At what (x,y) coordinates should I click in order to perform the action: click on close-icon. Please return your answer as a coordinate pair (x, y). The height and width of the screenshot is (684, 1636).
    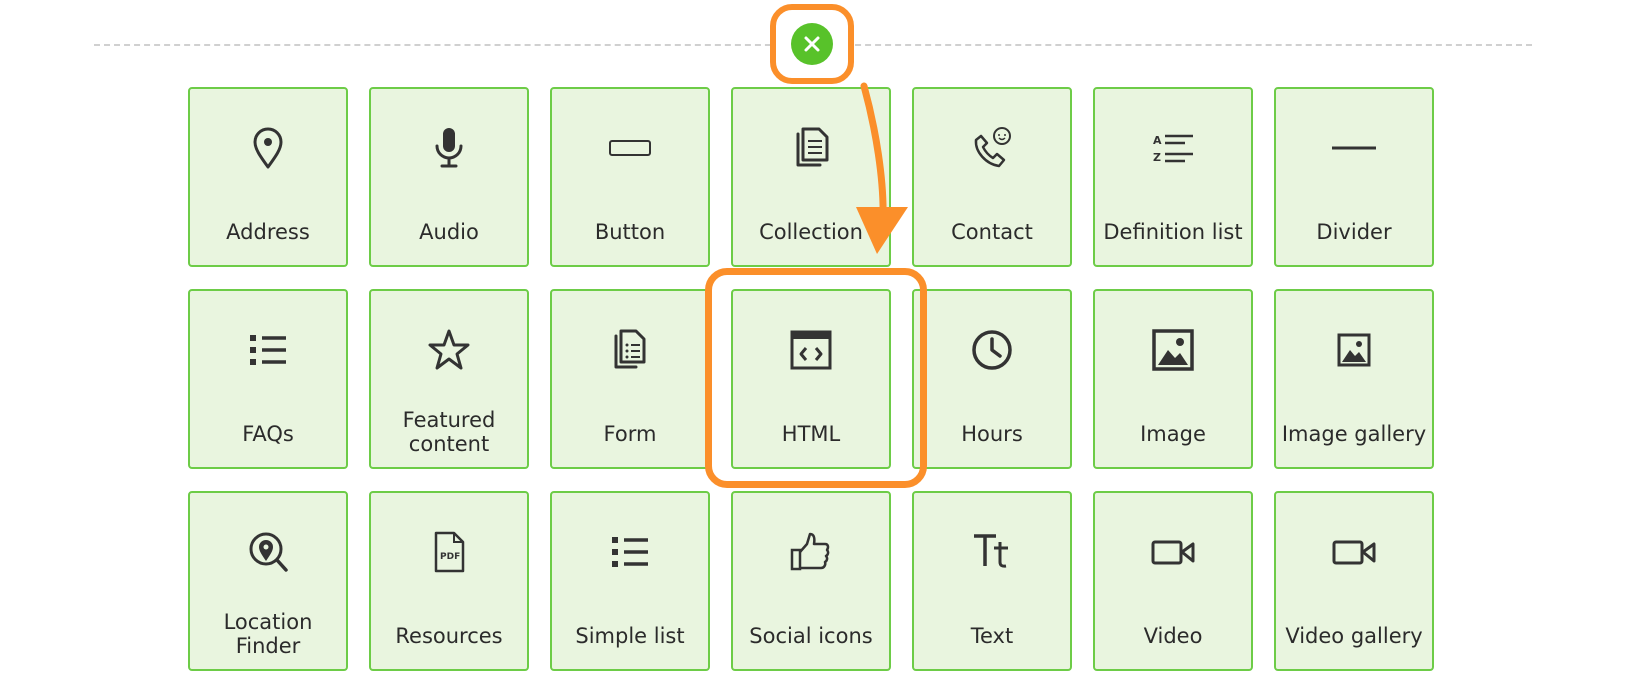
    Looking at the image, I should click on (812, 44).